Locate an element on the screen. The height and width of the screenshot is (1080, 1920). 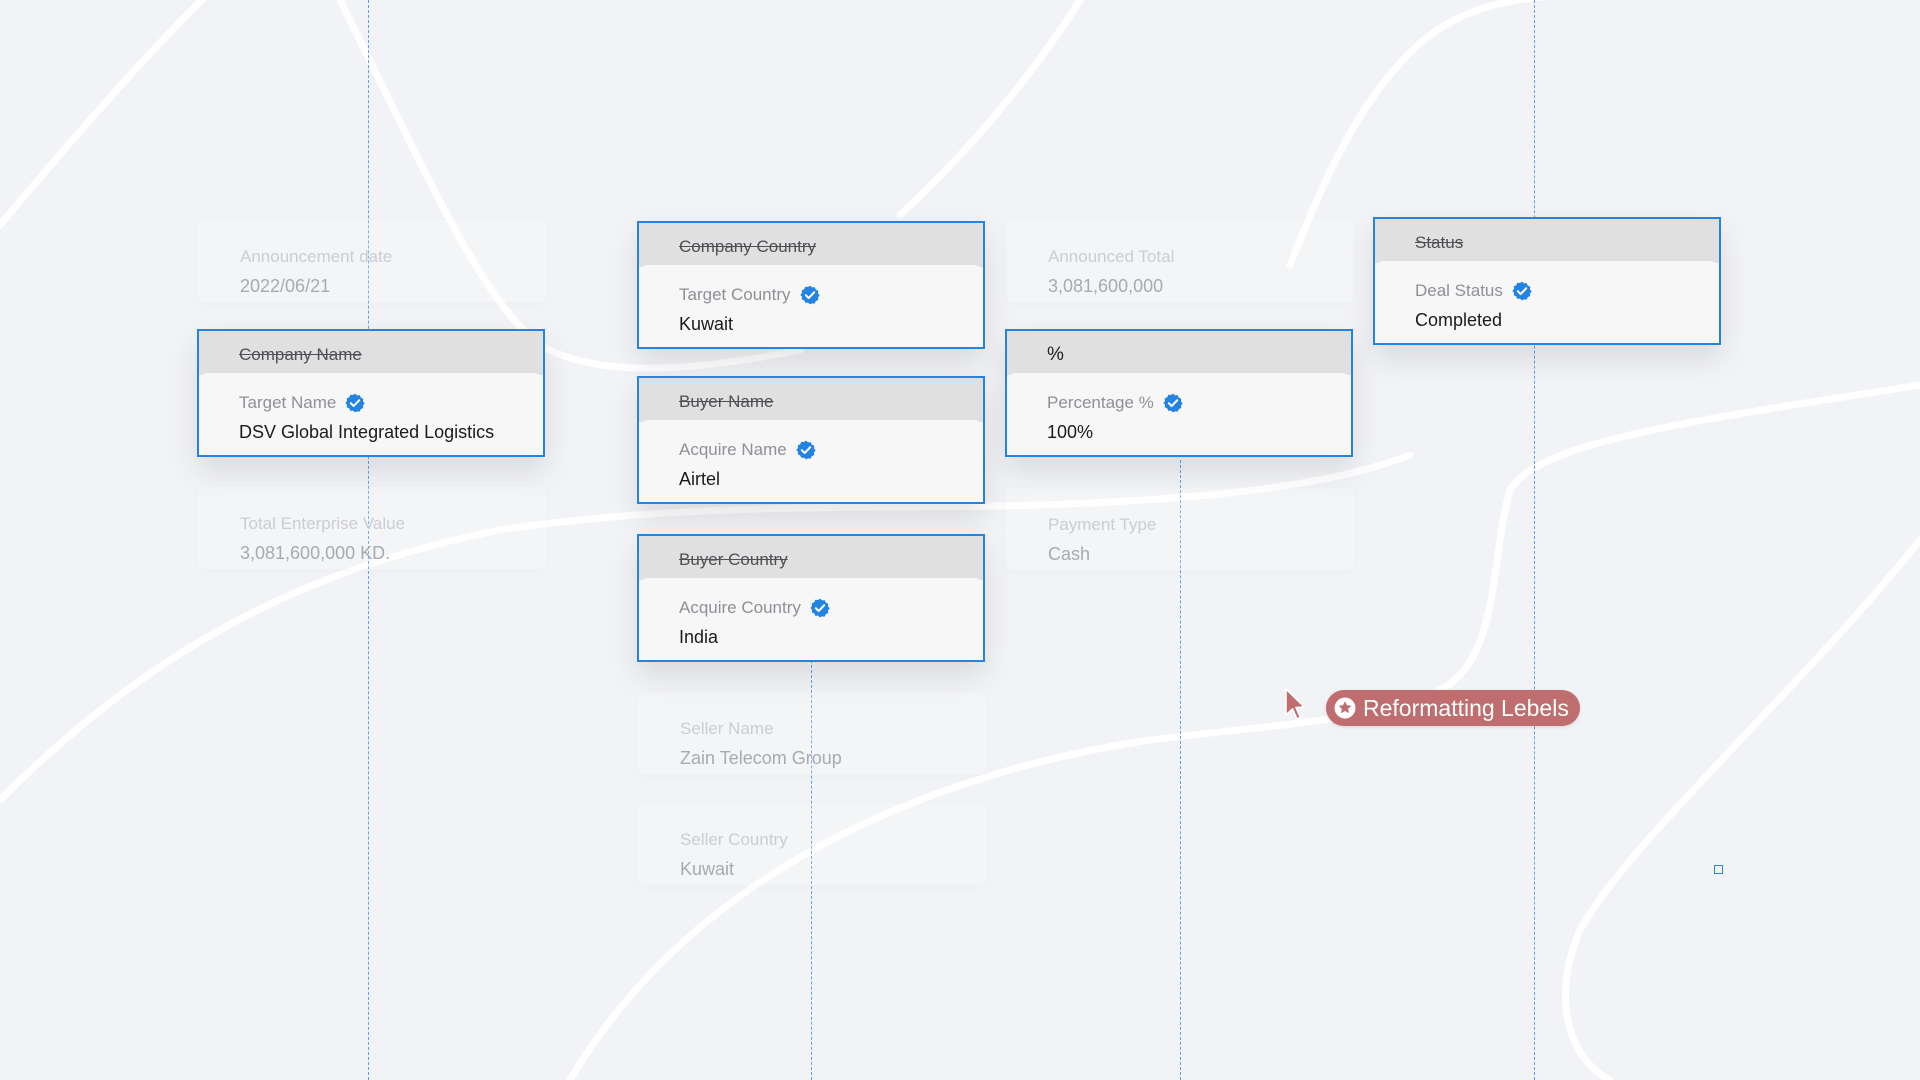
field-value: 3,081,600,000 is located at coordinates (1106, 286).